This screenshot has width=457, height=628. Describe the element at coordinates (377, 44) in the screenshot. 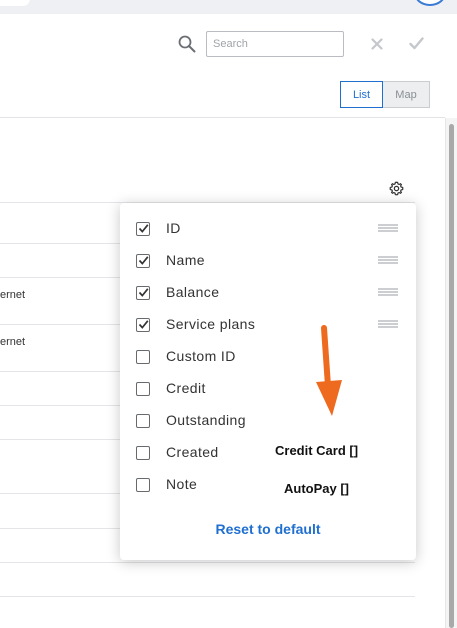

I see `close-icon` at that location.